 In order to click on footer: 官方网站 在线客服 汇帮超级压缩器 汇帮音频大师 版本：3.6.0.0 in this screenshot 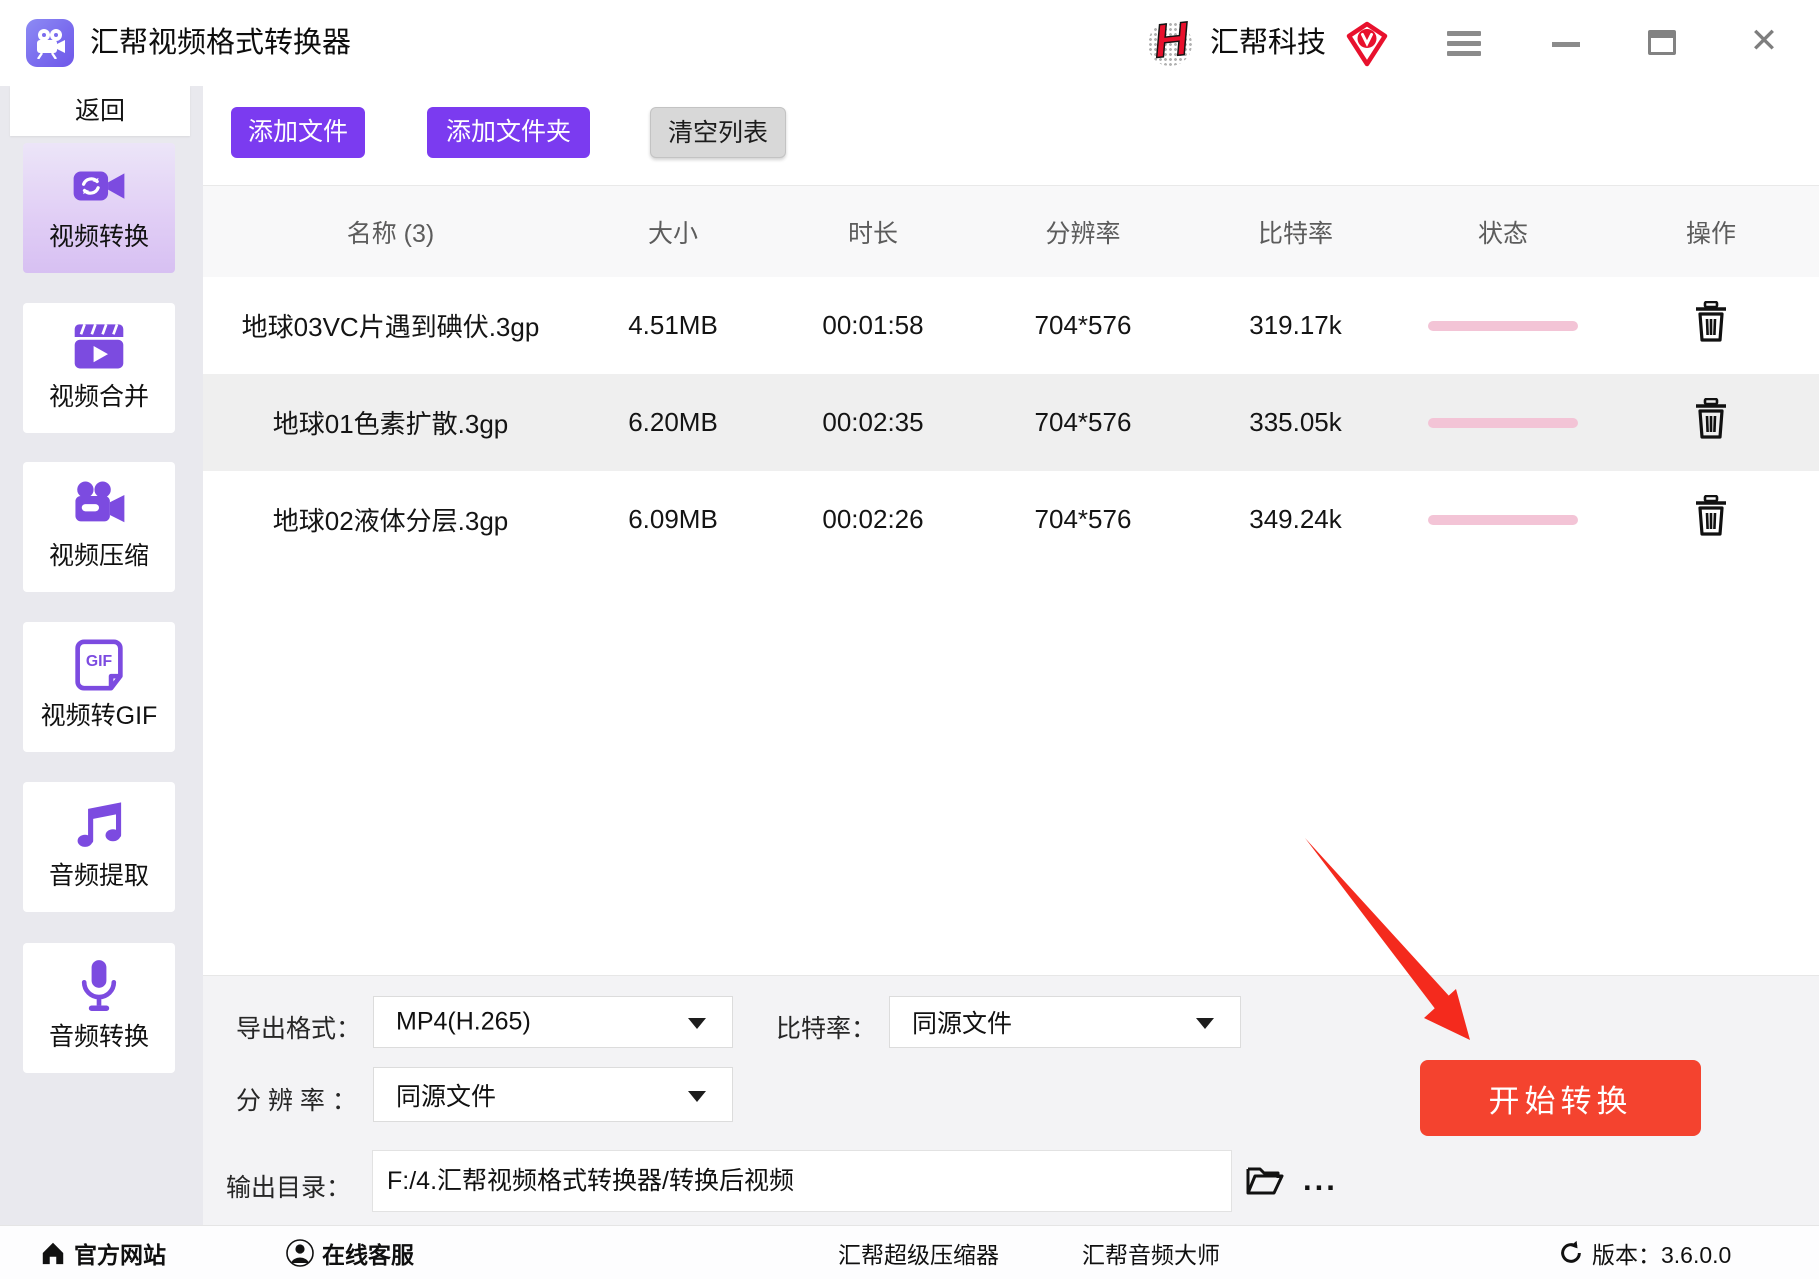, I will do `click(909, 1252)`.